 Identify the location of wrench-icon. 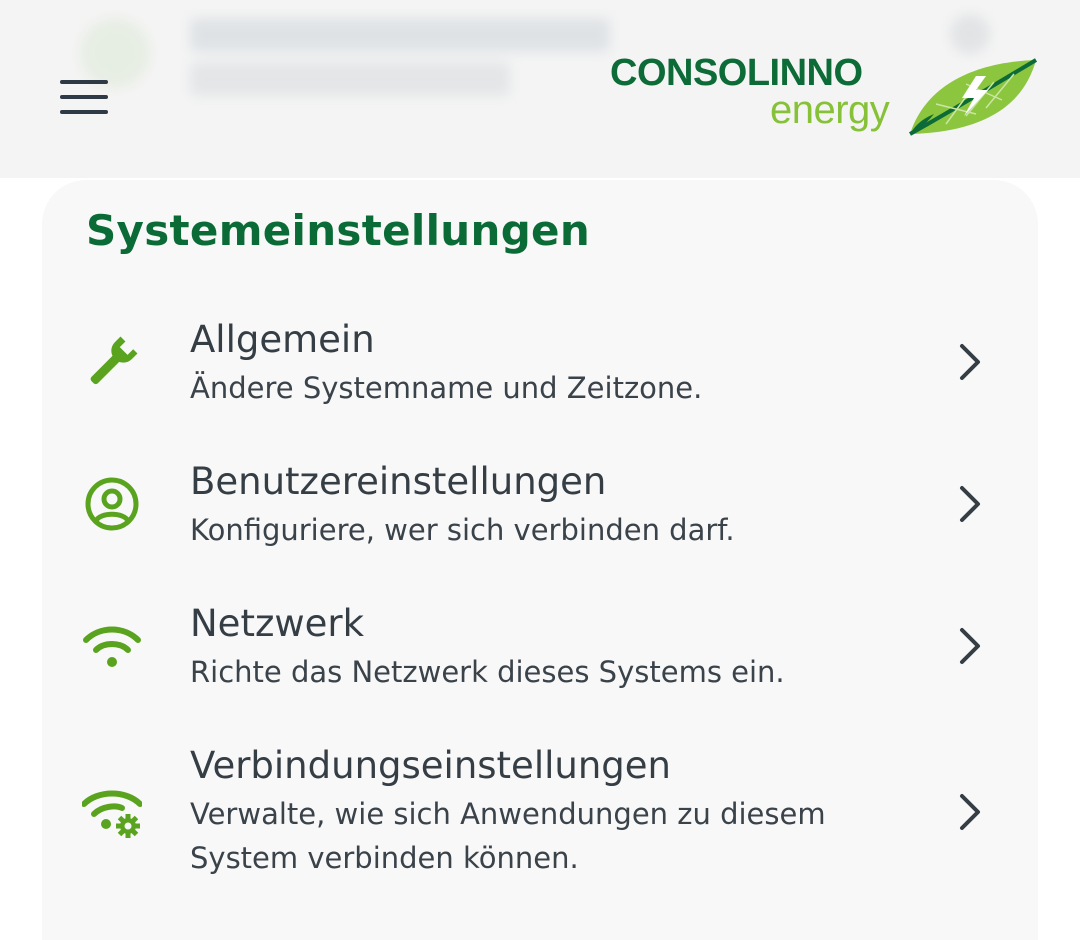
(114, 360).